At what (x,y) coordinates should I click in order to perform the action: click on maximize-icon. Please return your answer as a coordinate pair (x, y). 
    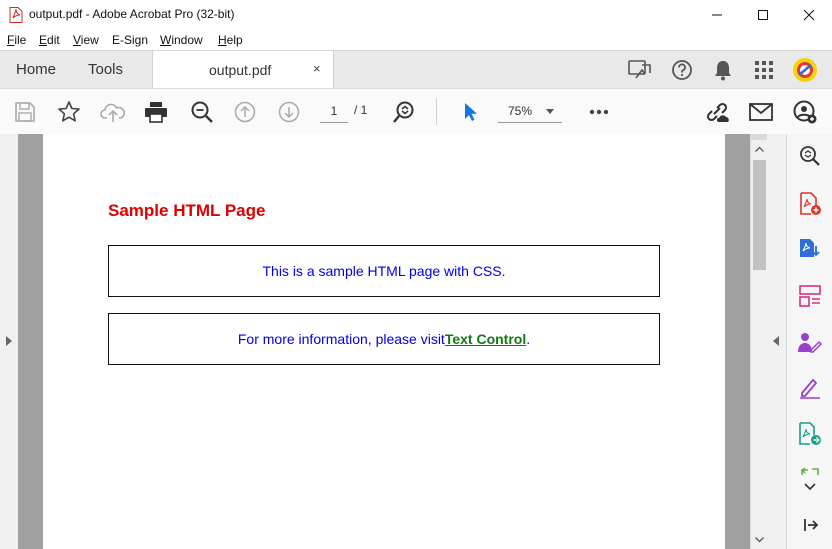
    Looking at the image, I should click on (763, 15).